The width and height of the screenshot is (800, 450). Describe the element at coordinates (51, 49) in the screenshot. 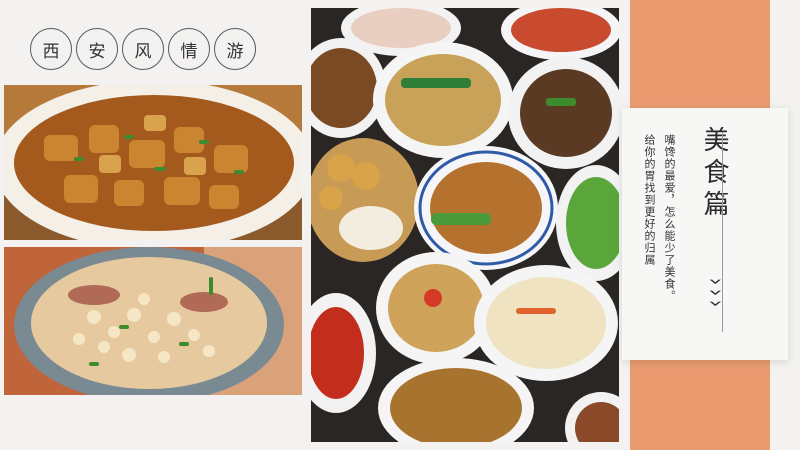

I see `title-char-1: 西` at that location.